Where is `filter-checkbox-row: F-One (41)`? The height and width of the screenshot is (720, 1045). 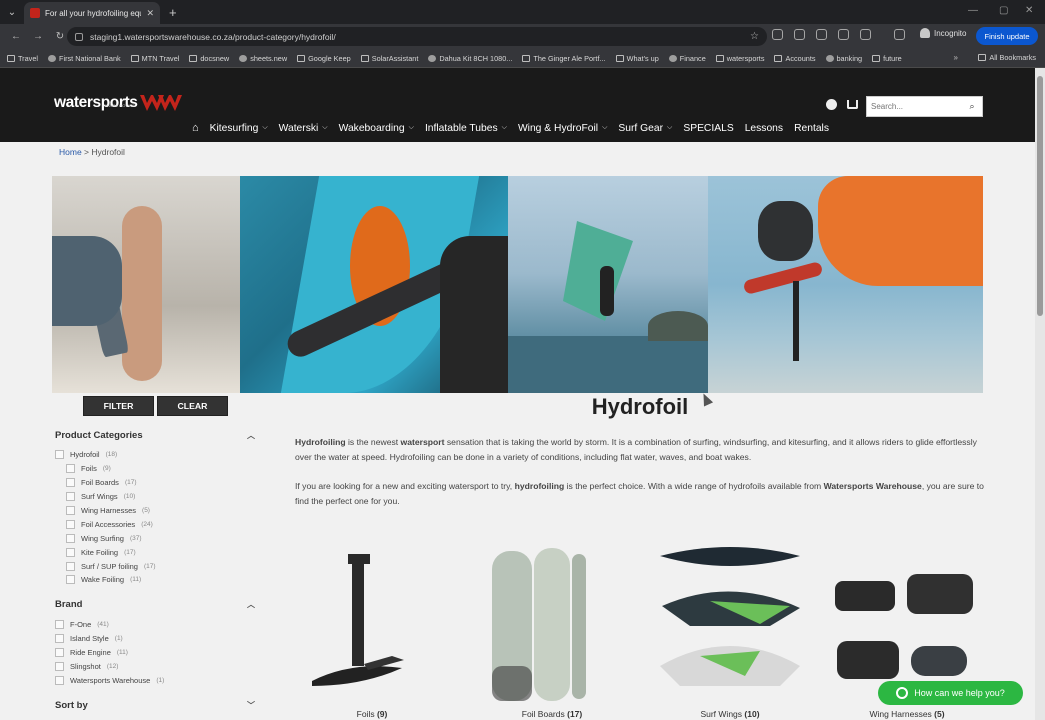
filter-checkbox-row: F-One (41) is located at coordinates (155, 625).